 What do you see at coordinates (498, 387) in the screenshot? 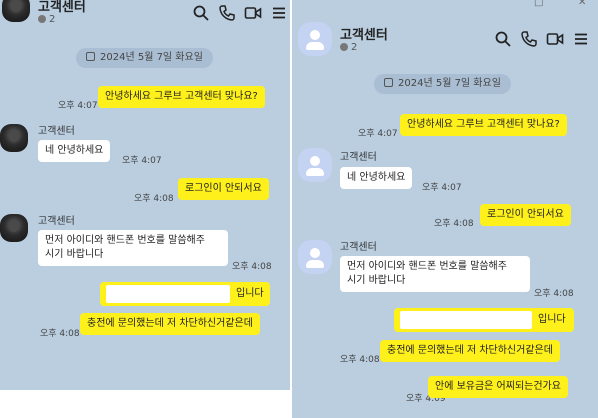
I see `my-message-bubble: 안에 보유금은 어찌되는건가요` at bounding box center [498, 387].